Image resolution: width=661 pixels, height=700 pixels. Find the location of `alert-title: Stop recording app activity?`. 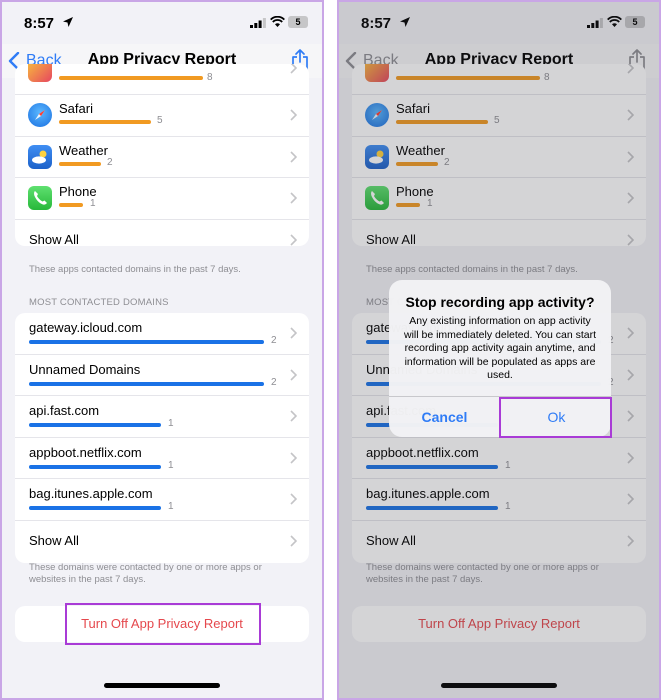

alert-title: Stop recording app activity? is located at coordinates (500, 302).